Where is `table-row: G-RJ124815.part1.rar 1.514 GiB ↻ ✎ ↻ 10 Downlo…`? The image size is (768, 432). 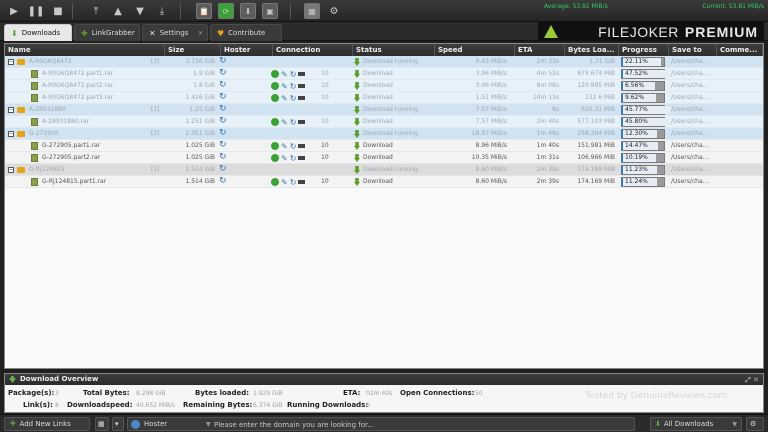
table-row: G-RJ124815.part1.rar 1.514 GiB ↻ ✎ ↻ 10 Downlo… is located at coordinates (384, 182).